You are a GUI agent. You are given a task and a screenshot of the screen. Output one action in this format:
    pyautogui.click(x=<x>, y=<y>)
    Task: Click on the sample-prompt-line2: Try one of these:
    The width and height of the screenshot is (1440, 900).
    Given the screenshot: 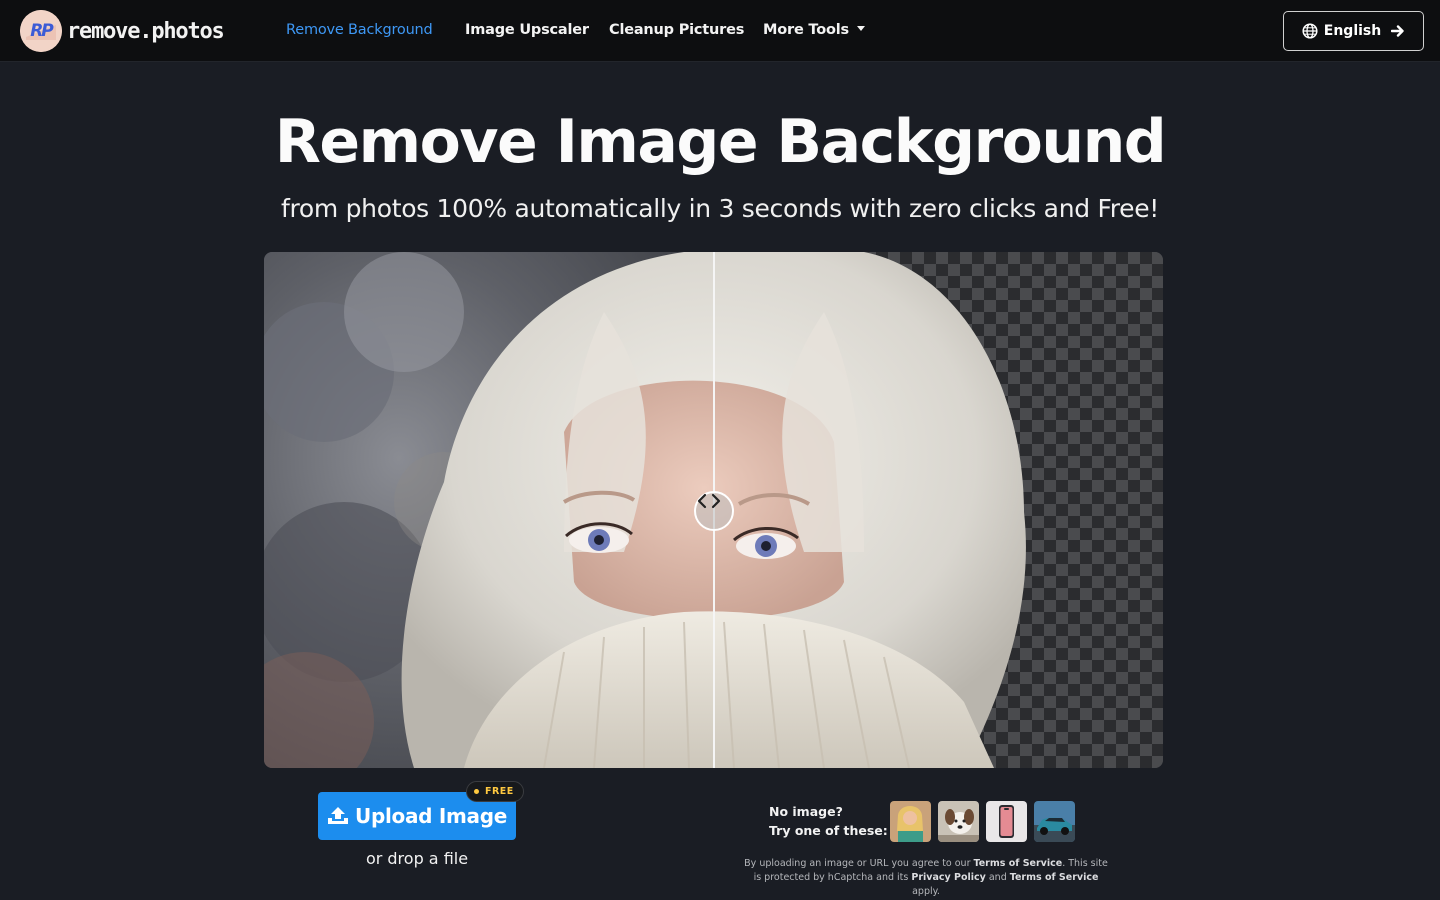 What is the action you would take?
    pyautogui.click(x=828, y=830)
    